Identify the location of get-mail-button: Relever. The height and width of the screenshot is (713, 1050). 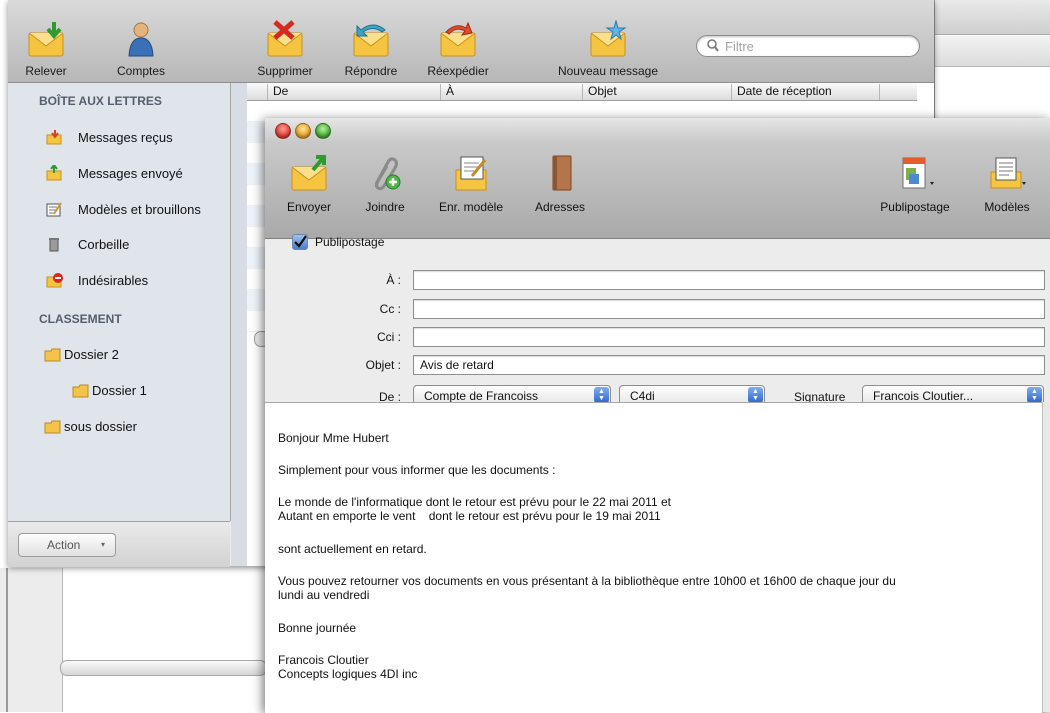
(46, 49).